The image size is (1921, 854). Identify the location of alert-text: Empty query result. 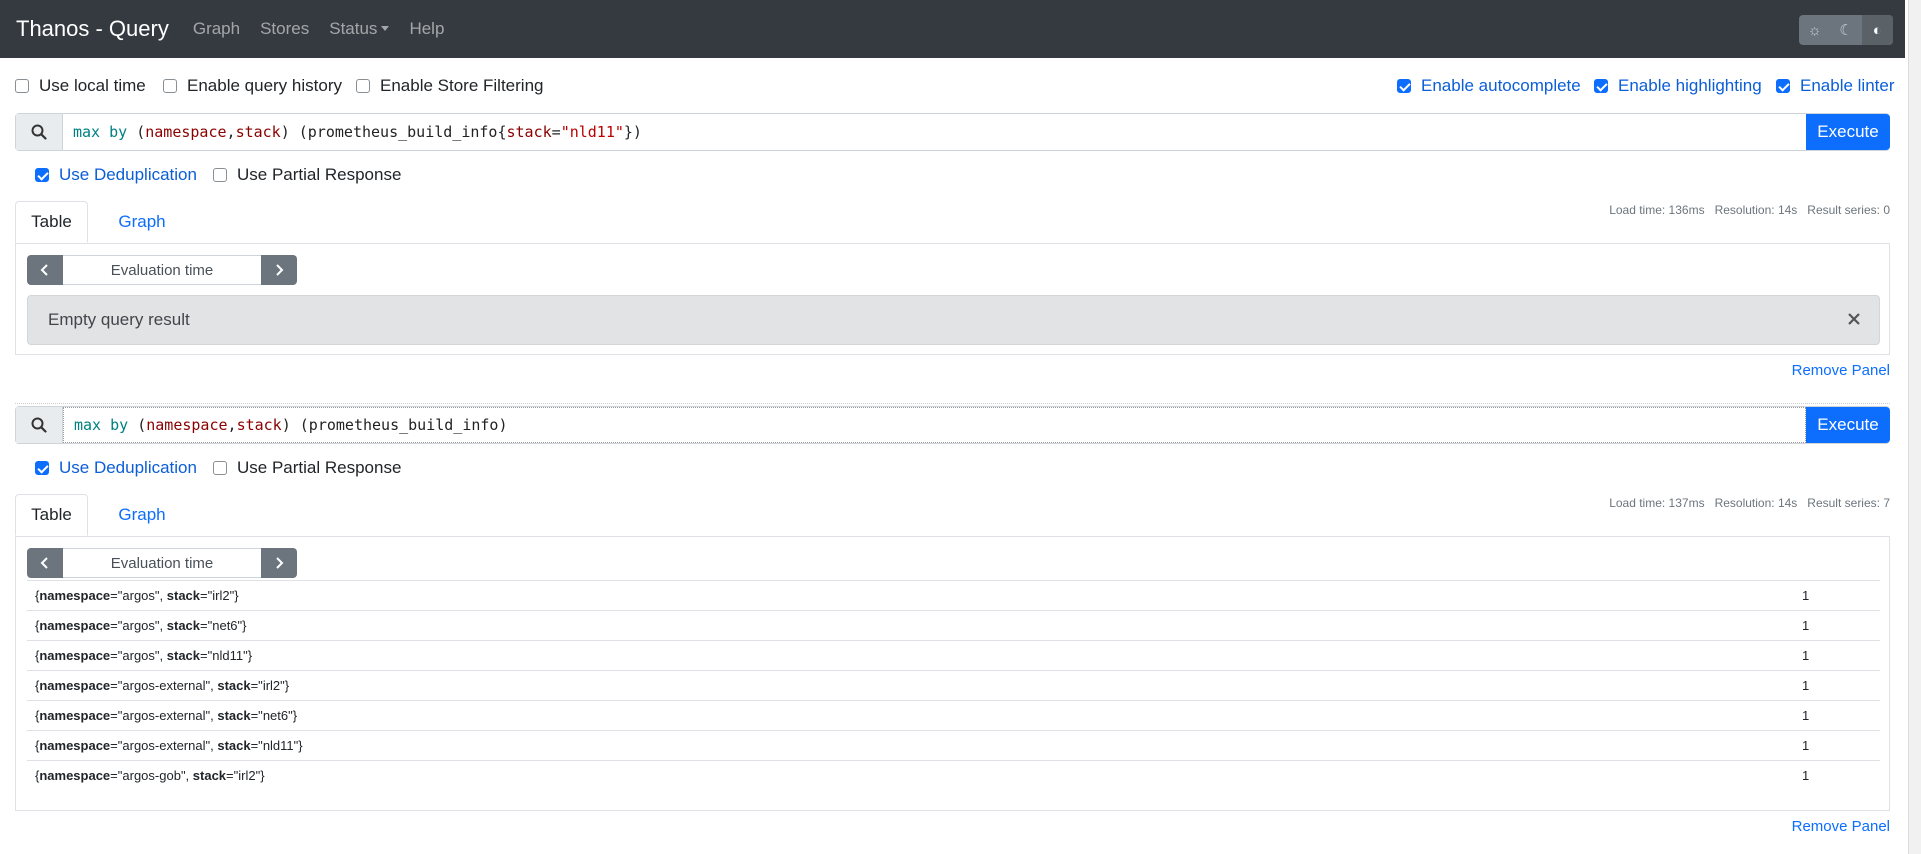
(119, 319).